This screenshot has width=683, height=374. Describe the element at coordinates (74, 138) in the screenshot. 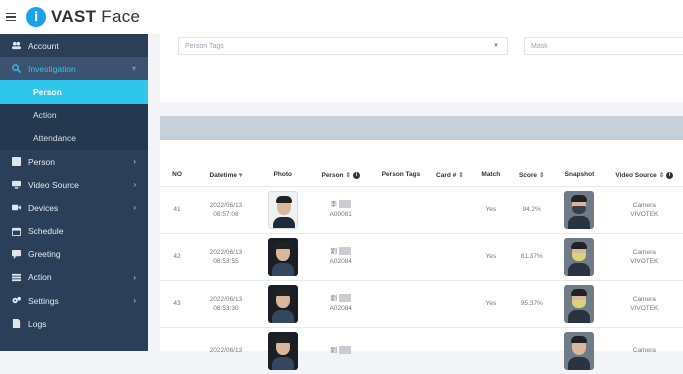

I see `sidebar-subitem-attendance: Attendance` at that location.